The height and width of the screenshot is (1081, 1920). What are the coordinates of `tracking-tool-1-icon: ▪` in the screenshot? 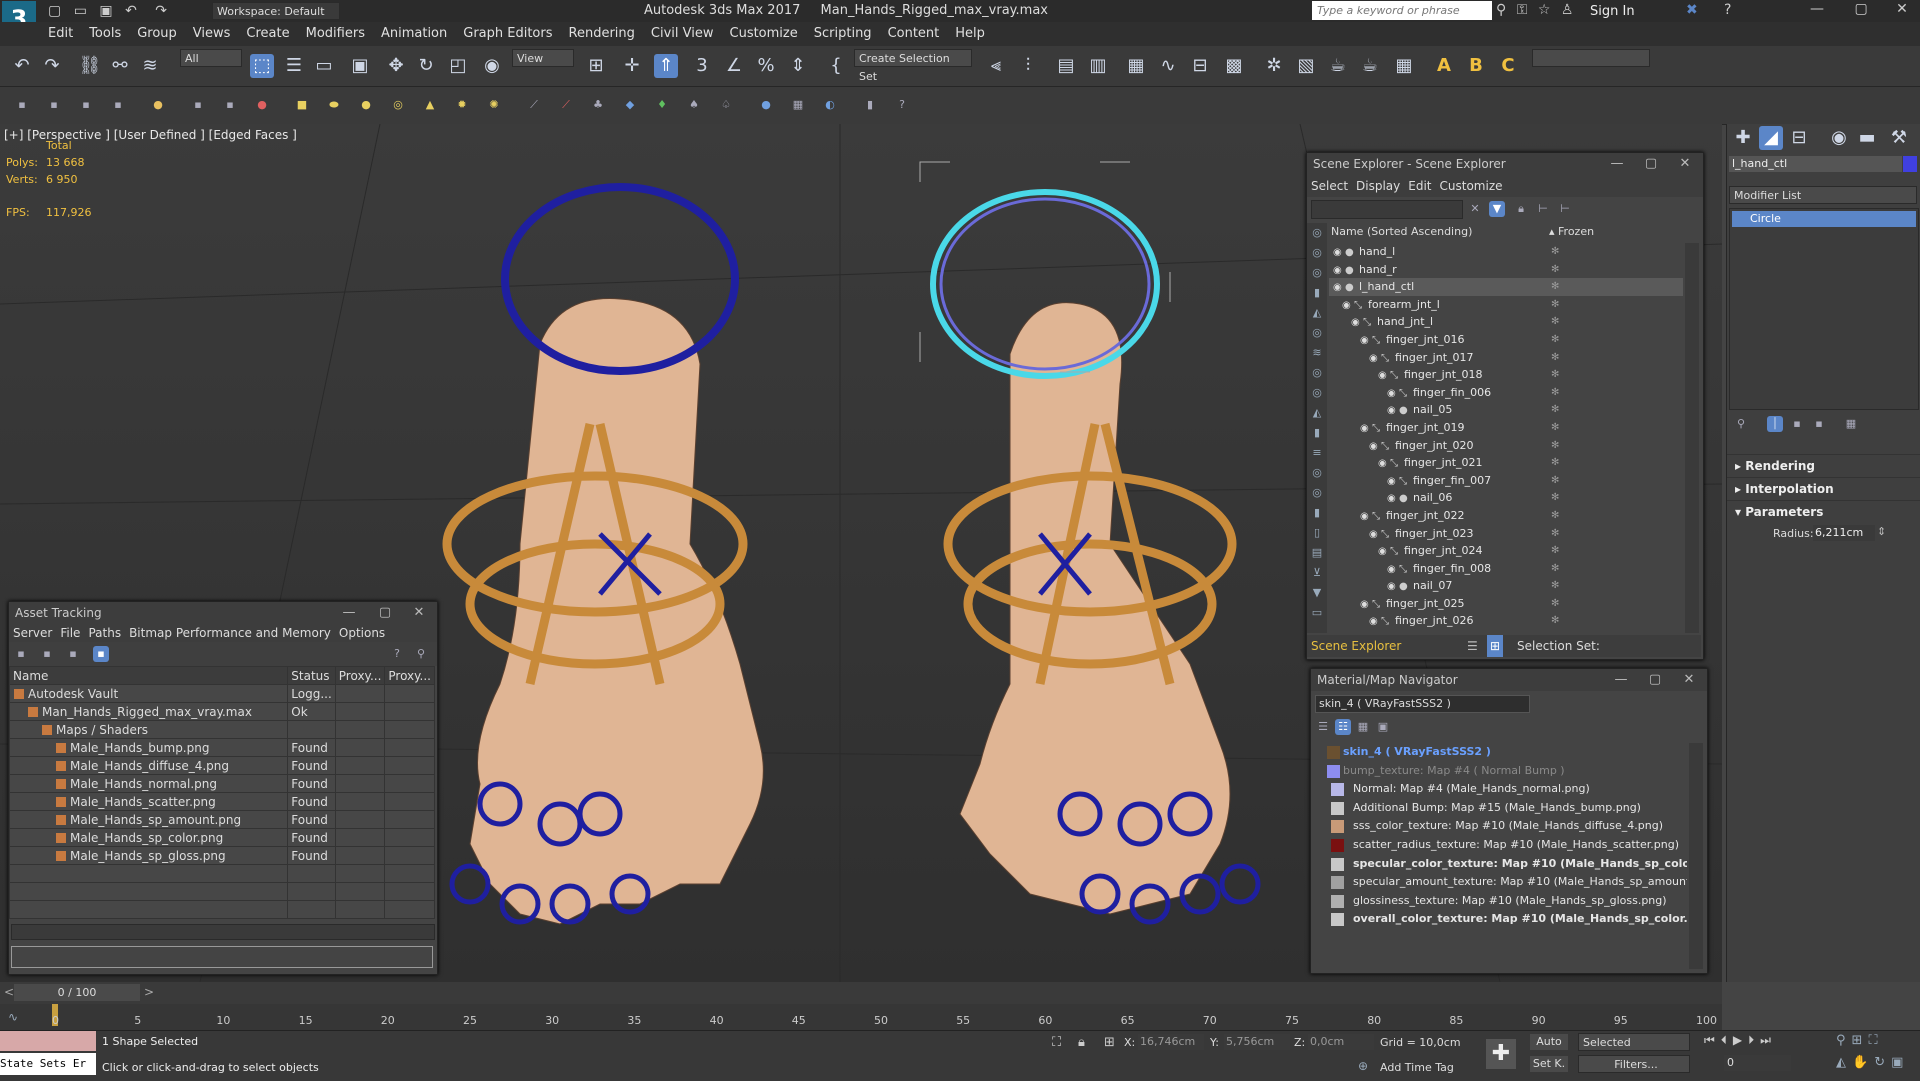 It's located at (21, 654).